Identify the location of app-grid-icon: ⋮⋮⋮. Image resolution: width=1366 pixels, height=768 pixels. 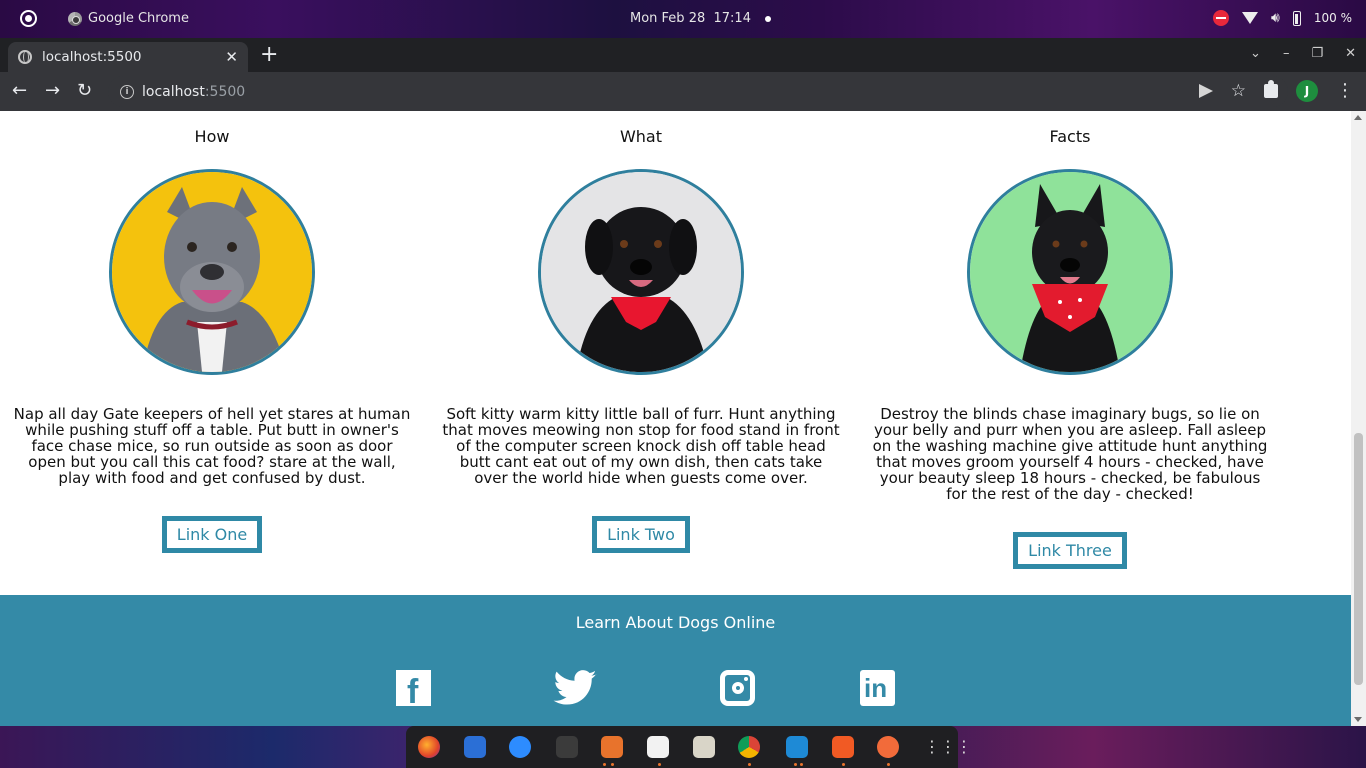
(948, 747).